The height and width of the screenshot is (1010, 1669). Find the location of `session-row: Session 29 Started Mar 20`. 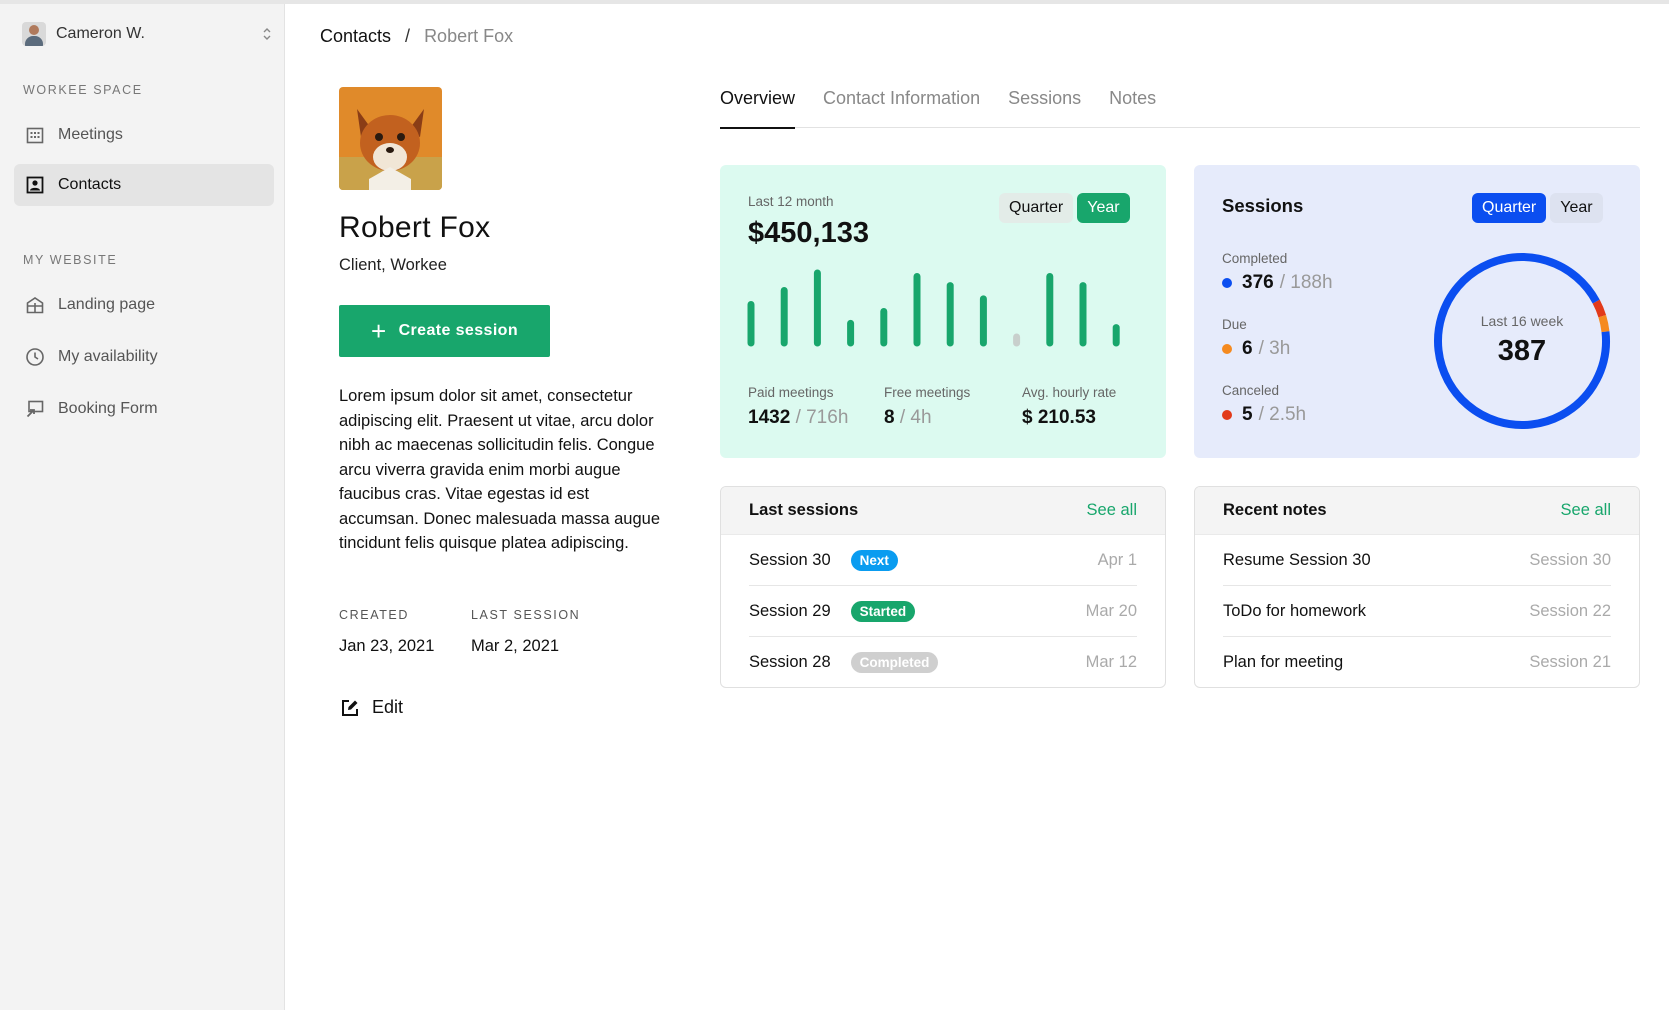

session-row: Session 29 Started Mar 20 is located at coordinates (943, 611).